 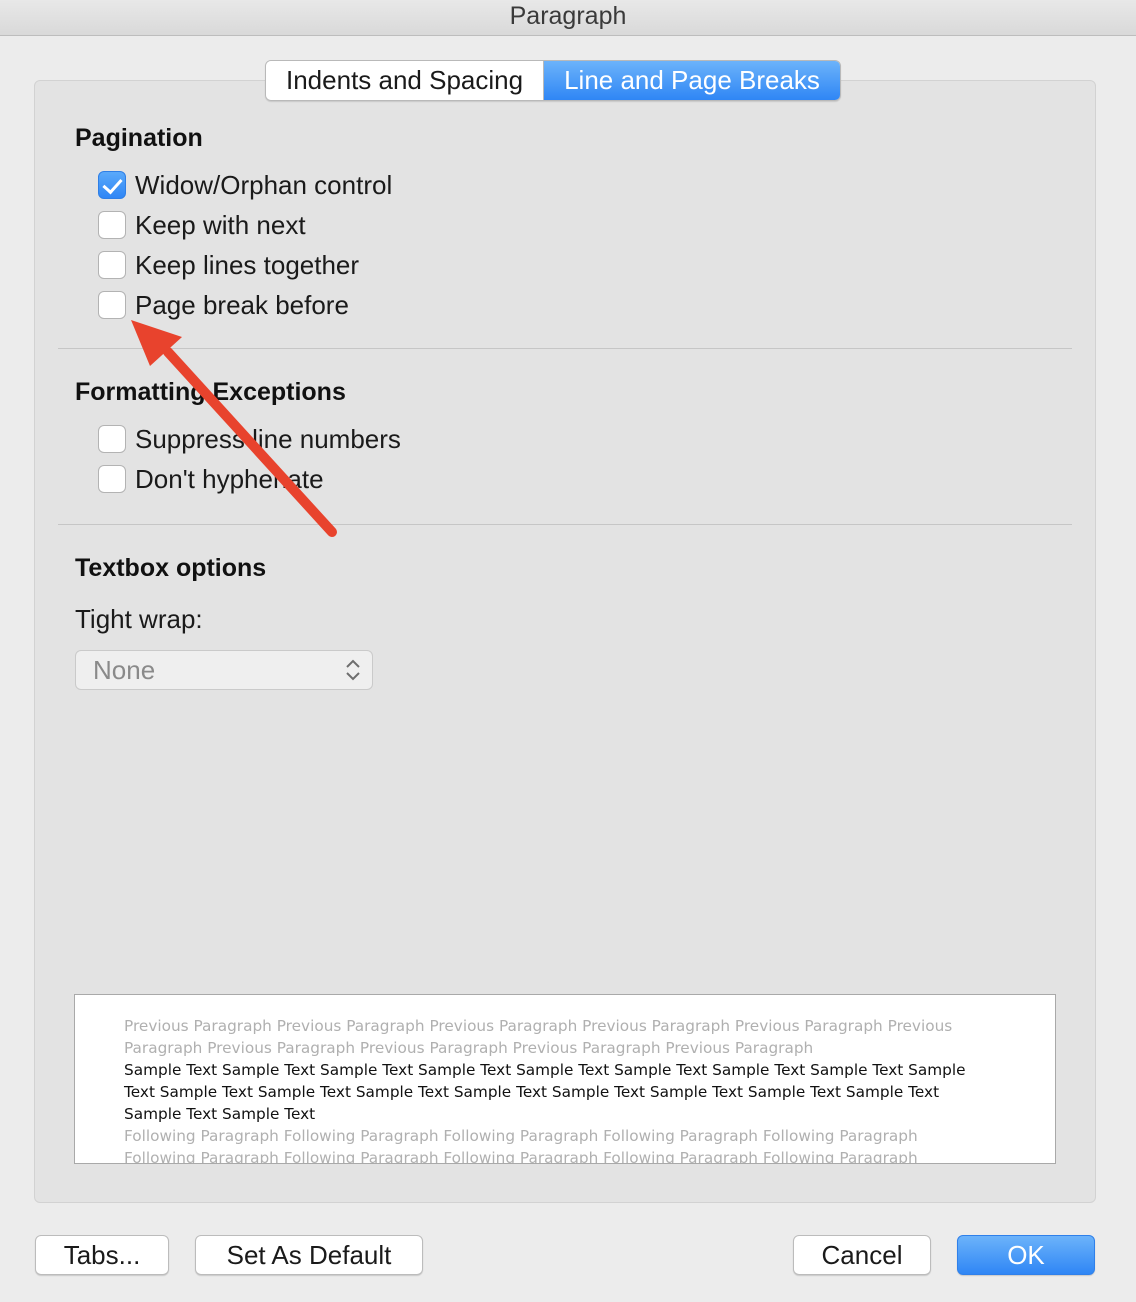 What do you see at coordinates (210, 392) in the screenshot?
I see `formatting-exceptions-heading: Formatting Exceptions` at bounding box center [210, 392].